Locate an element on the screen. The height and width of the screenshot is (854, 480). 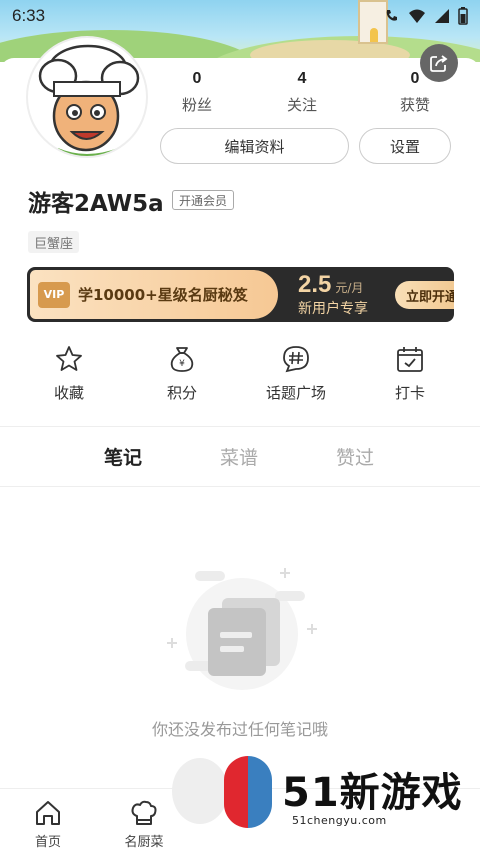
wifi-icon is located at coordinates (417, 16).